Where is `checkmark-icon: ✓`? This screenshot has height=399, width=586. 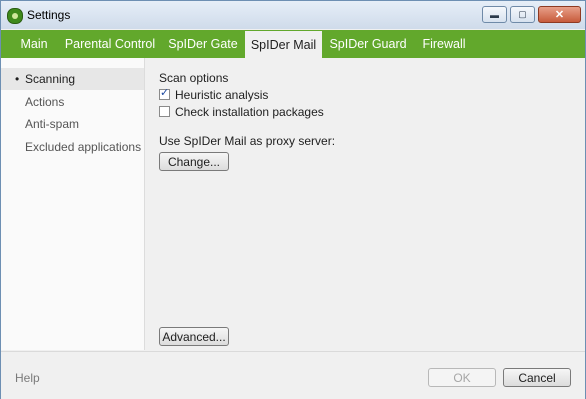
checkmark-icon: ✓ is located at coordinates (165, 93).